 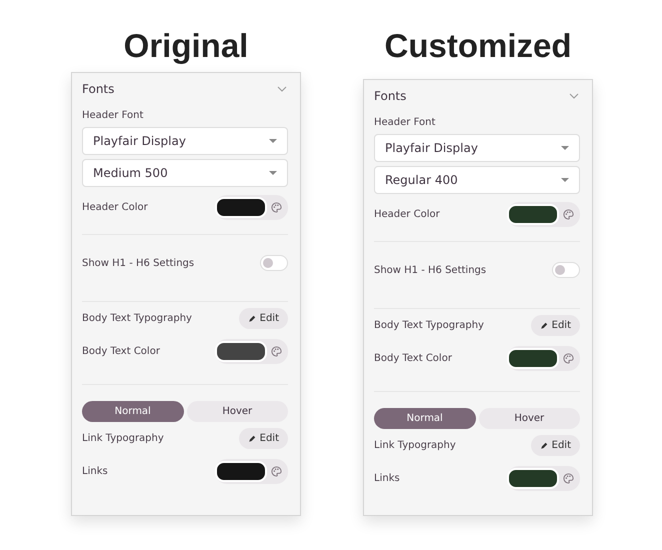 I want to click on comparison-heading: Customized, so click(x=478, y=46).